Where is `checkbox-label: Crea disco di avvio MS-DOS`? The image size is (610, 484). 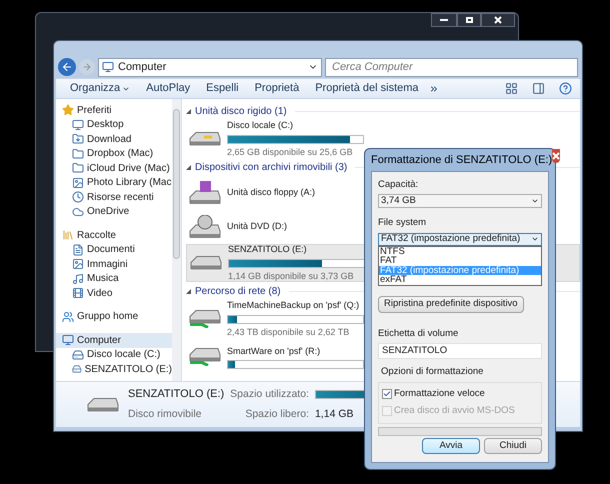
checkbox-label: Crea disco di avvio MS-DOS is located at coordinates (454, 411).